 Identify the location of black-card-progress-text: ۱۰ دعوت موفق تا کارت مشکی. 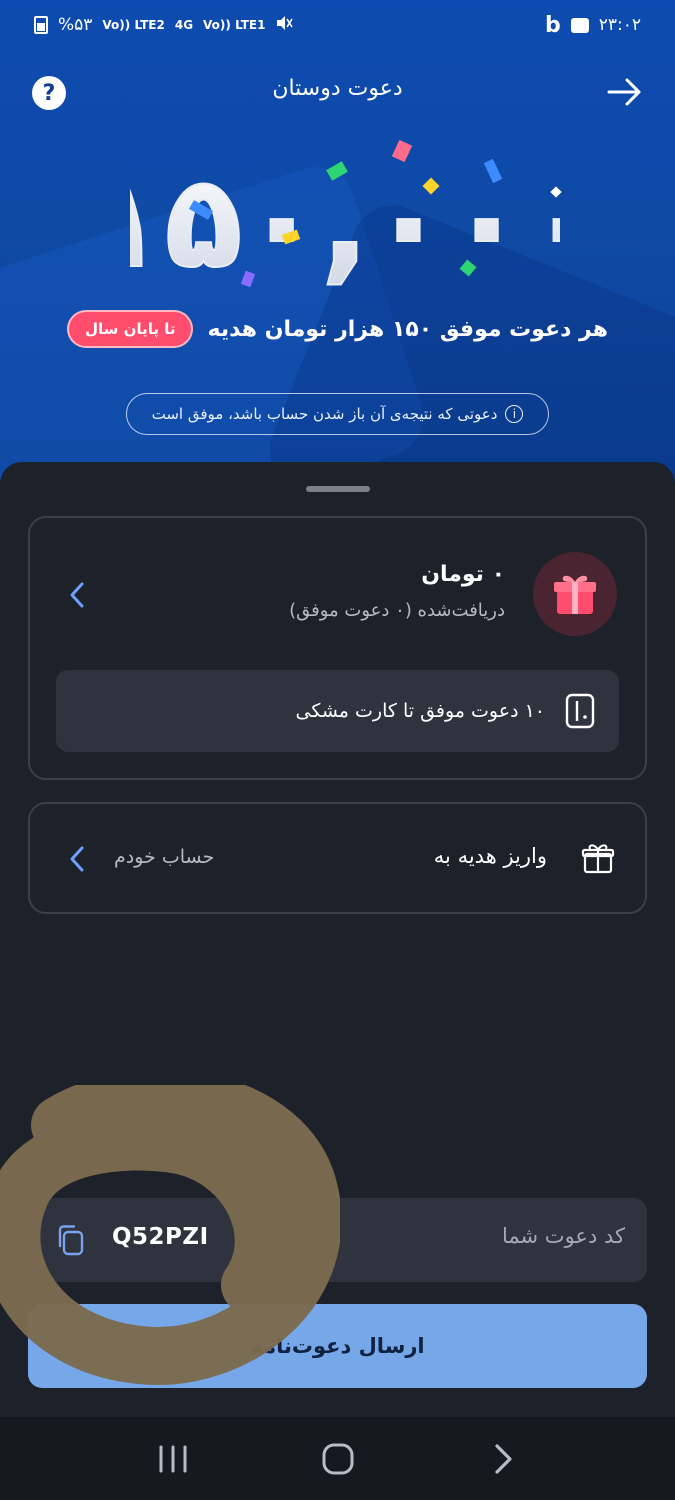
(420, 711).